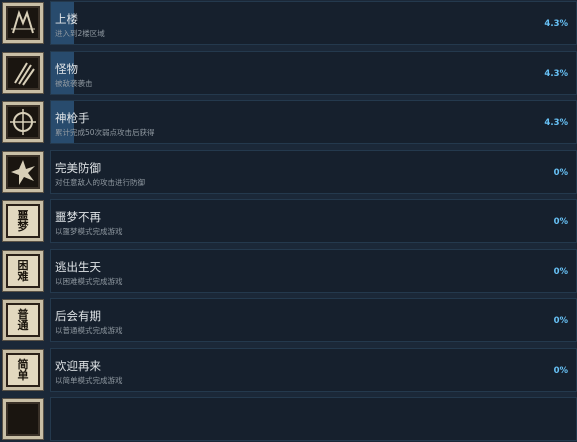 The width and height of the screenshot is (577, 442). Describe the element at coordinates (313, 221) in the screenshot. I see `achievement-panel: 噩梦不再 以噩梦模式完成游戏 0%` at that location.